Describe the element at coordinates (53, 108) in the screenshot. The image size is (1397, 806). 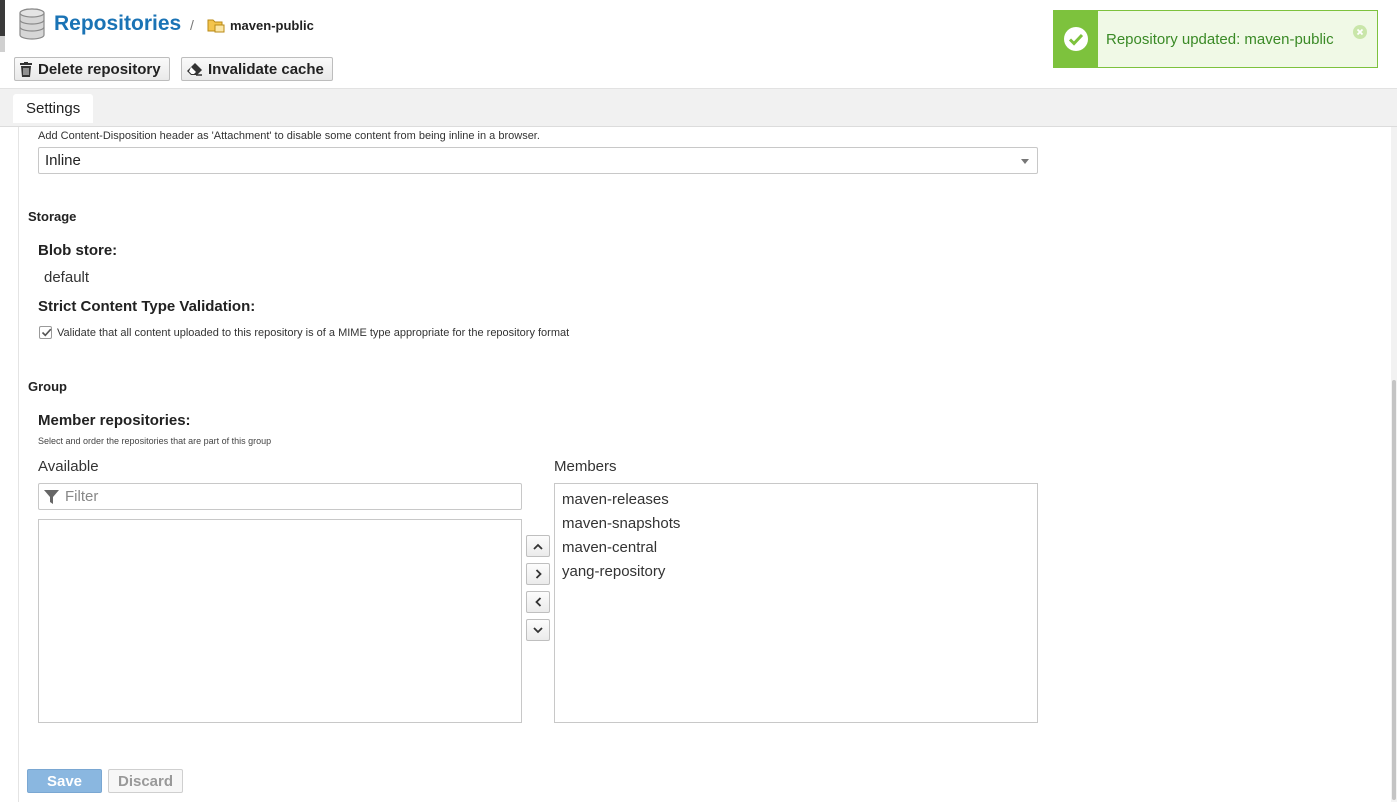
I see `tab-settings: Settings` at that location.